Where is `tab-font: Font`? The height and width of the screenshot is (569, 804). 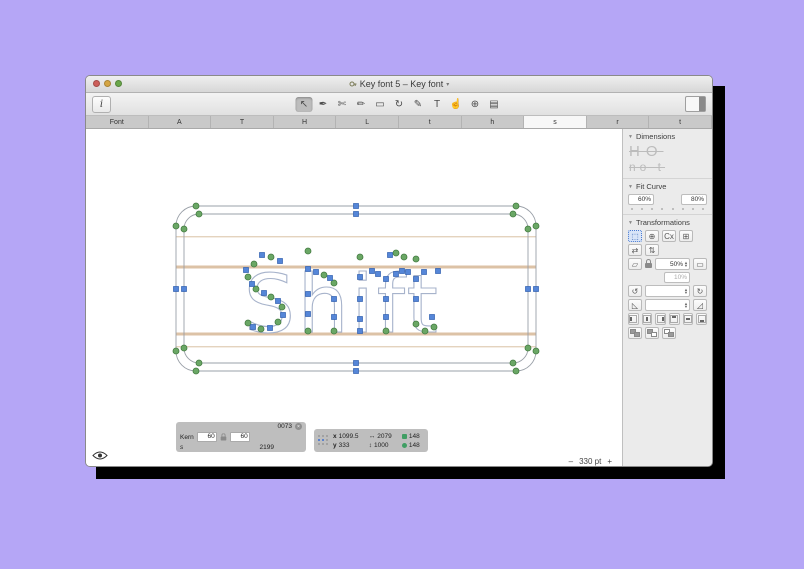
tab-font: Font is located at coordinates (117, 122).